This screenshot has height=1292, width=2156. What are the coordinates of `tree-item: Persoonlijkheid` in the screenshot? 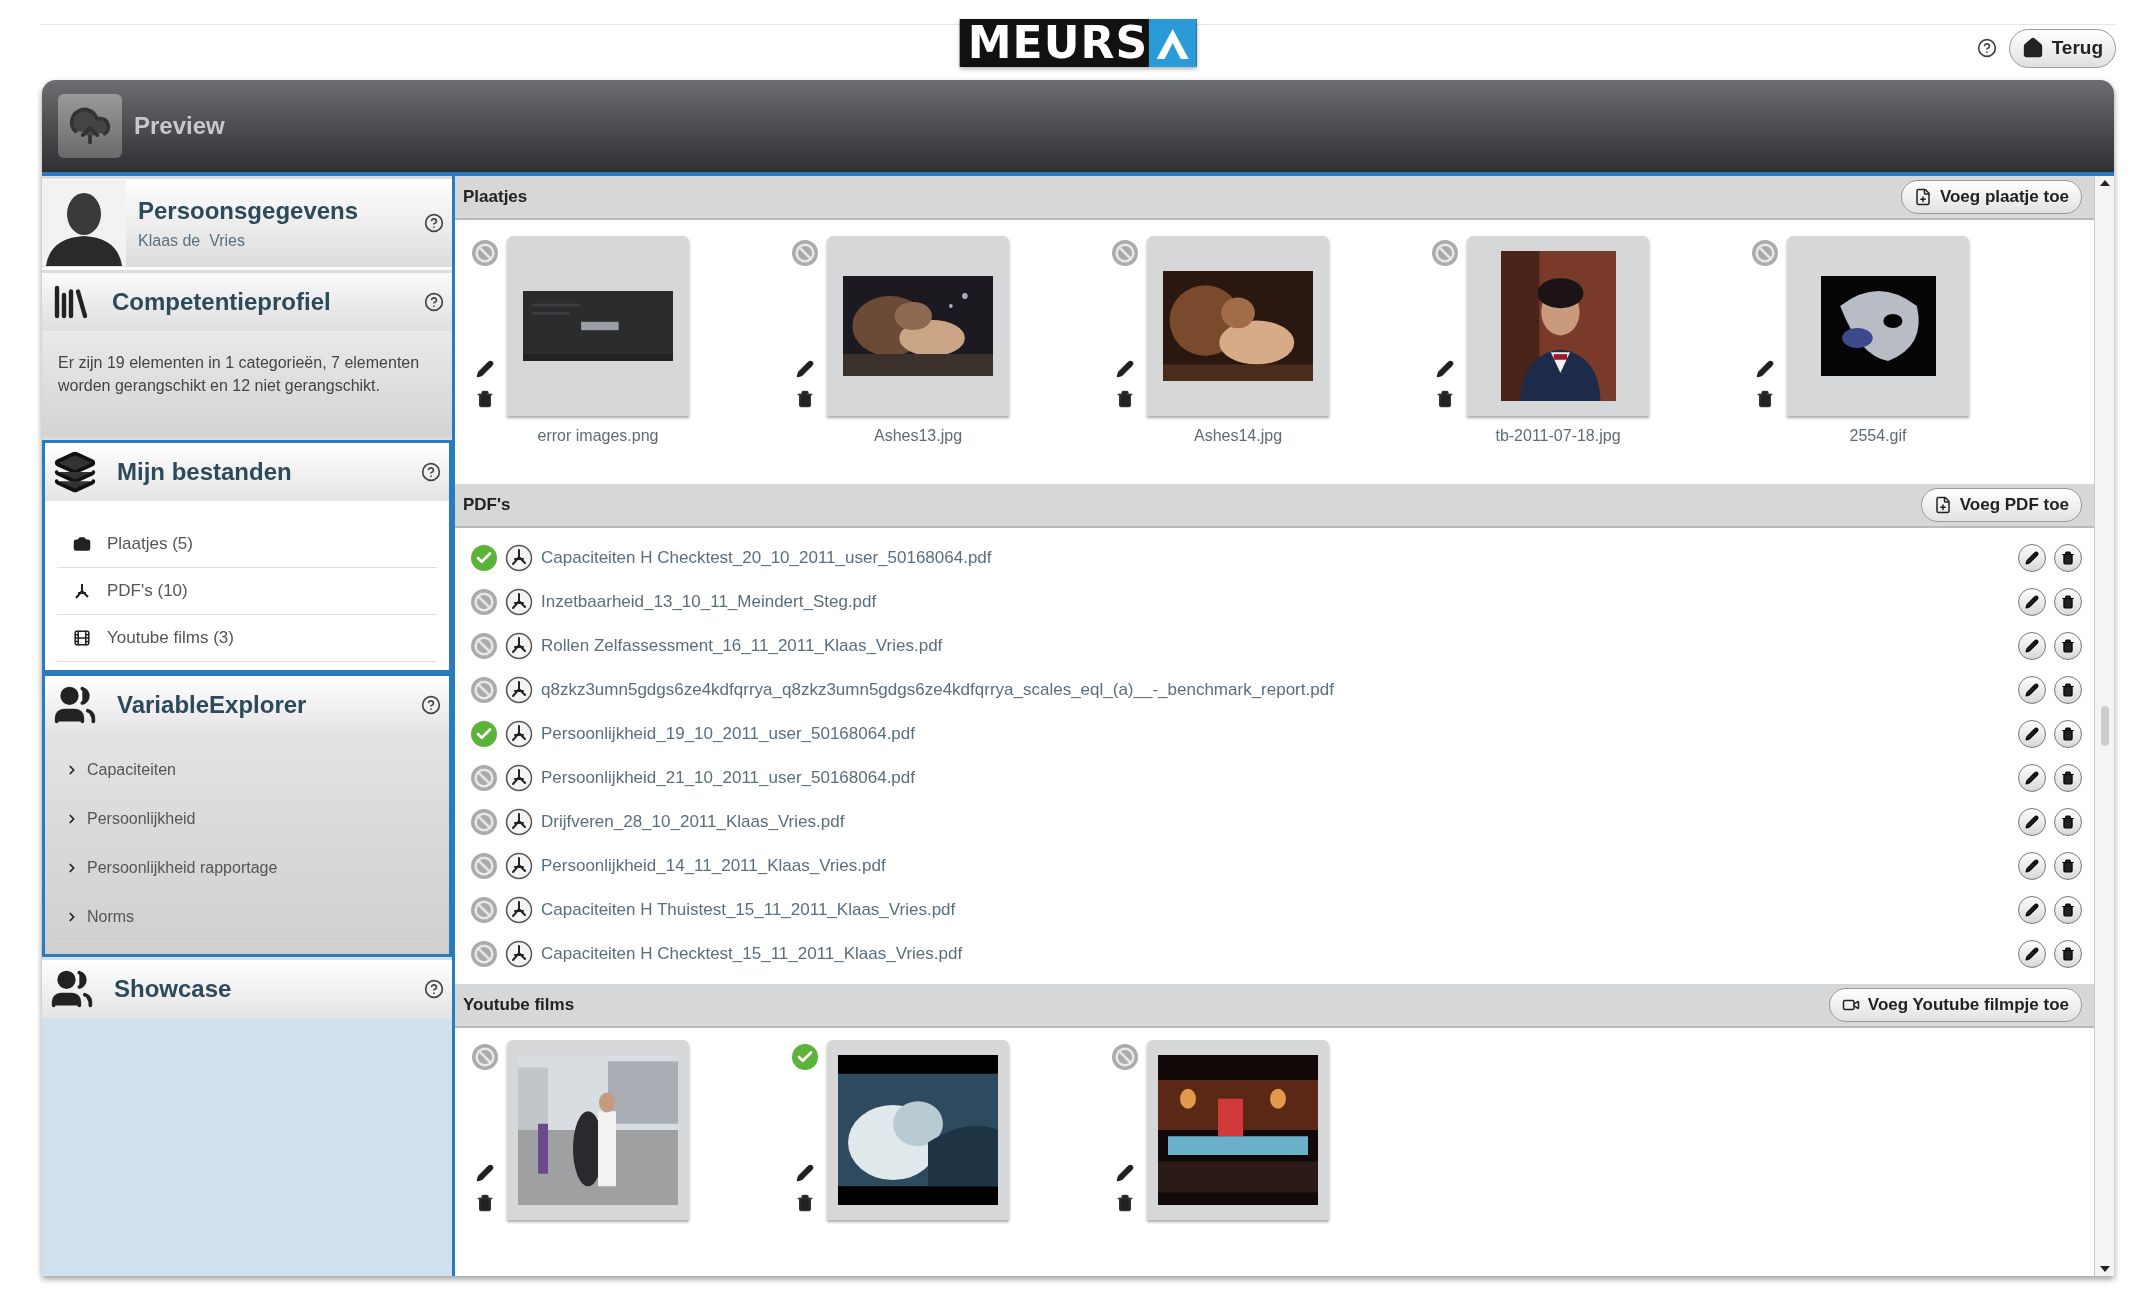 It's located at (247, 819).